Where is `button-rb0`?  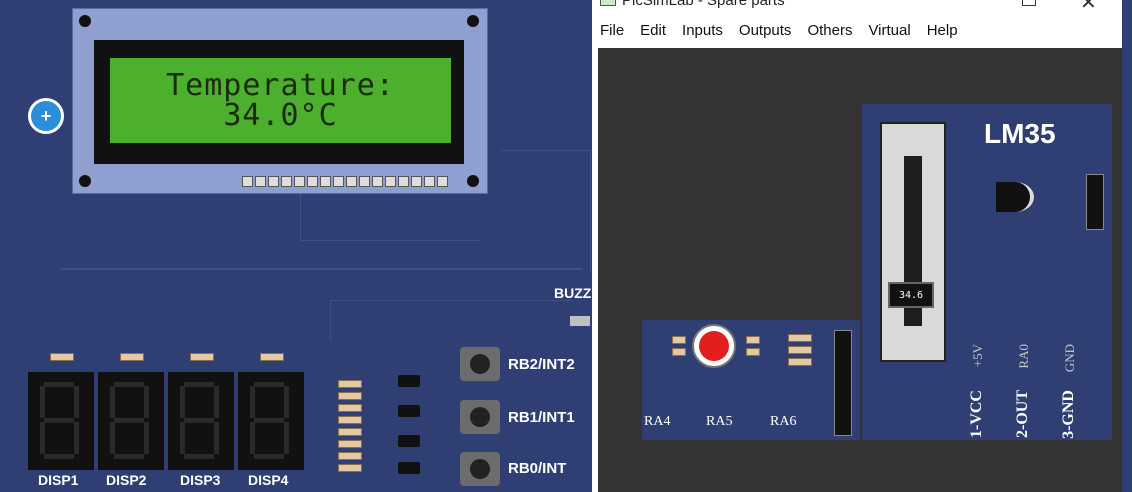 button-rb0 is located at coordinates (480, 469).